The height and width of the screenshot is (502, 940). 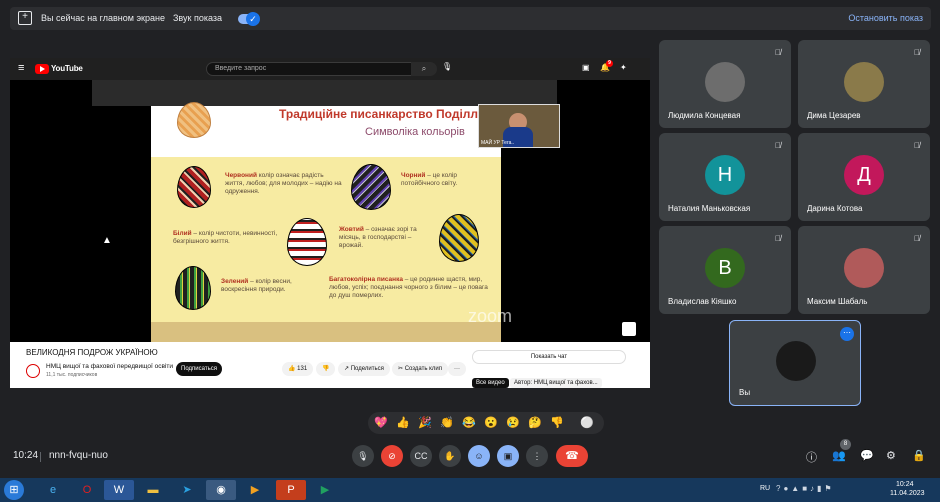 I want to click on participant-tile: 🎙̸ Н Наталия Маньковская, so click(x=725, y=177).